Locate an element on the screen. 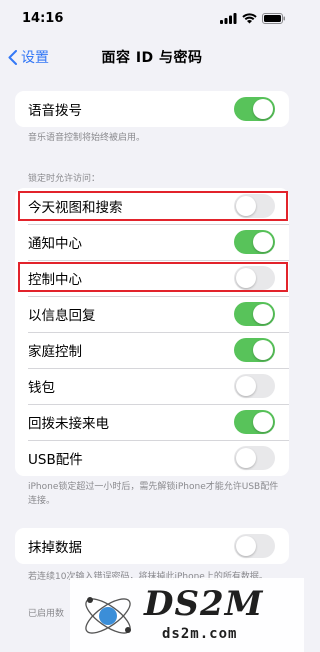 The height and width of the screenshot is (652, 320). nav-bar: 设置 面容 ID 与密码 is located at coordinates (152, 57).